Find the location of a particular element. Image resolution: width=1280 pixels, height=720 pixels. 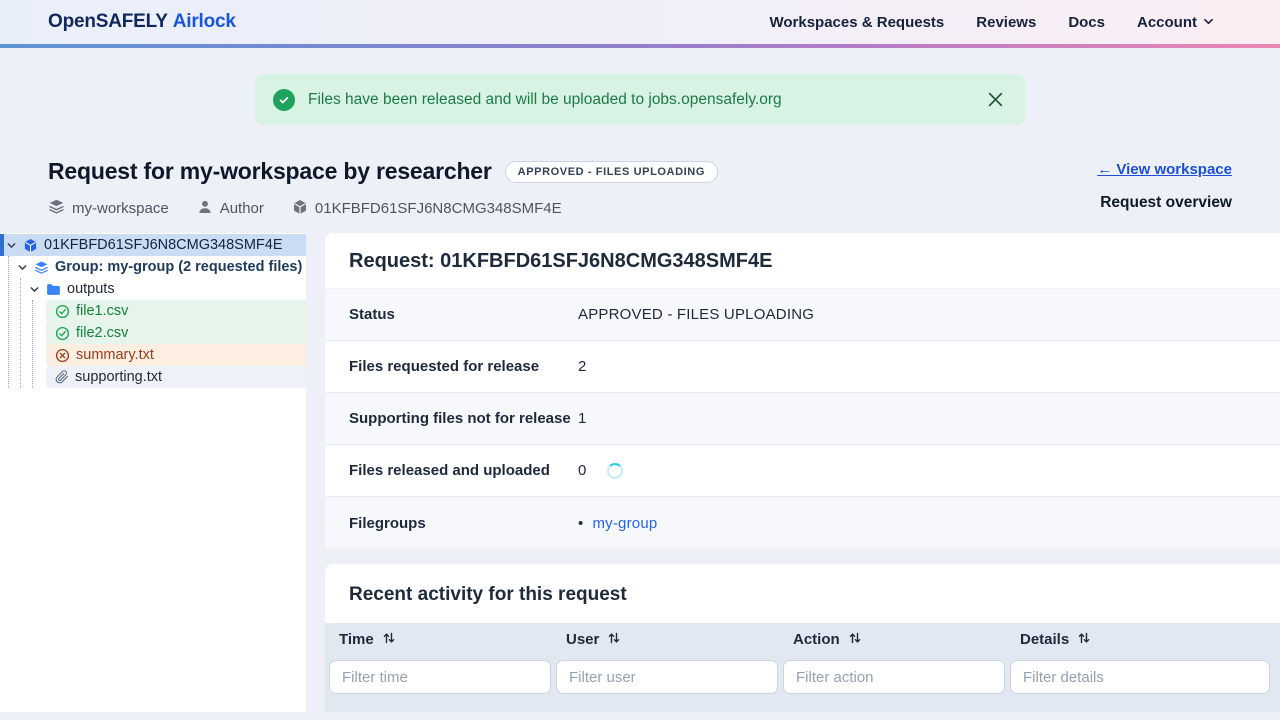

paperclip-icon is located at coordinates (62, 377).